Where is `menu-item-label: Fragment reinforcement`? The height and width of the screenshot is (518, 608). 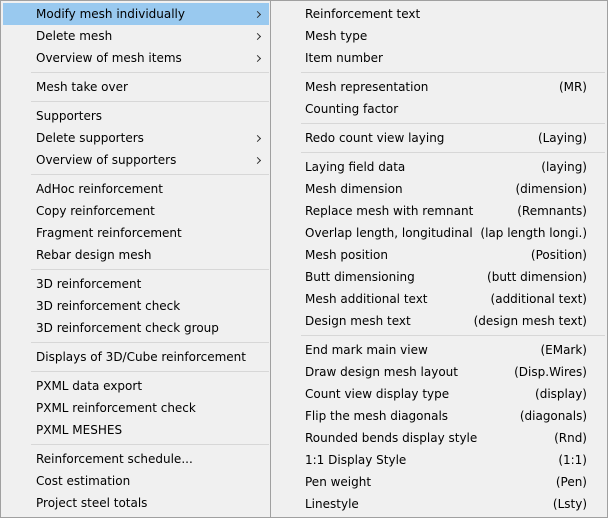
menu-item-label: Fragment reinforcement is located at coordinates (109, 233).